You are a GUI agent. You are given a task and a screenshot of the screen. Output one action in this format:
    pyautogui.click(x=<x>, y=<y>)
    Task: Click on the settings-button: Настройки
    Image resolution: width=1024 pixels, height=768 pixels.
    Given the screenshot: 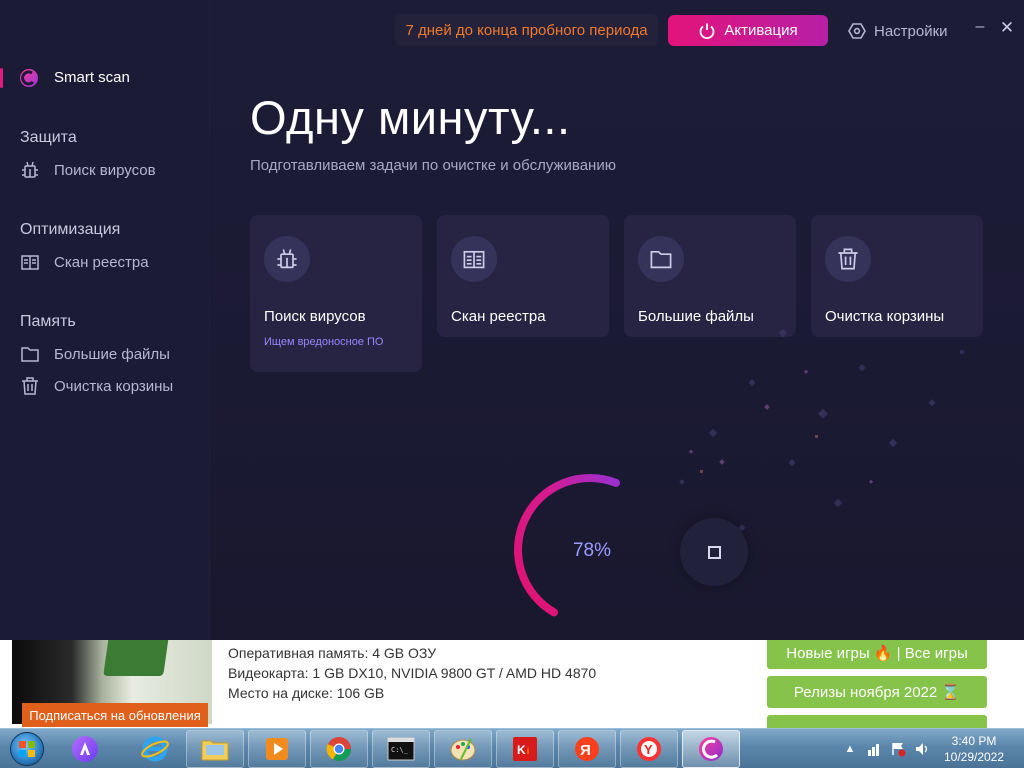 What is the action you would take?
    pyautogui.click(x=898, y=31)
    